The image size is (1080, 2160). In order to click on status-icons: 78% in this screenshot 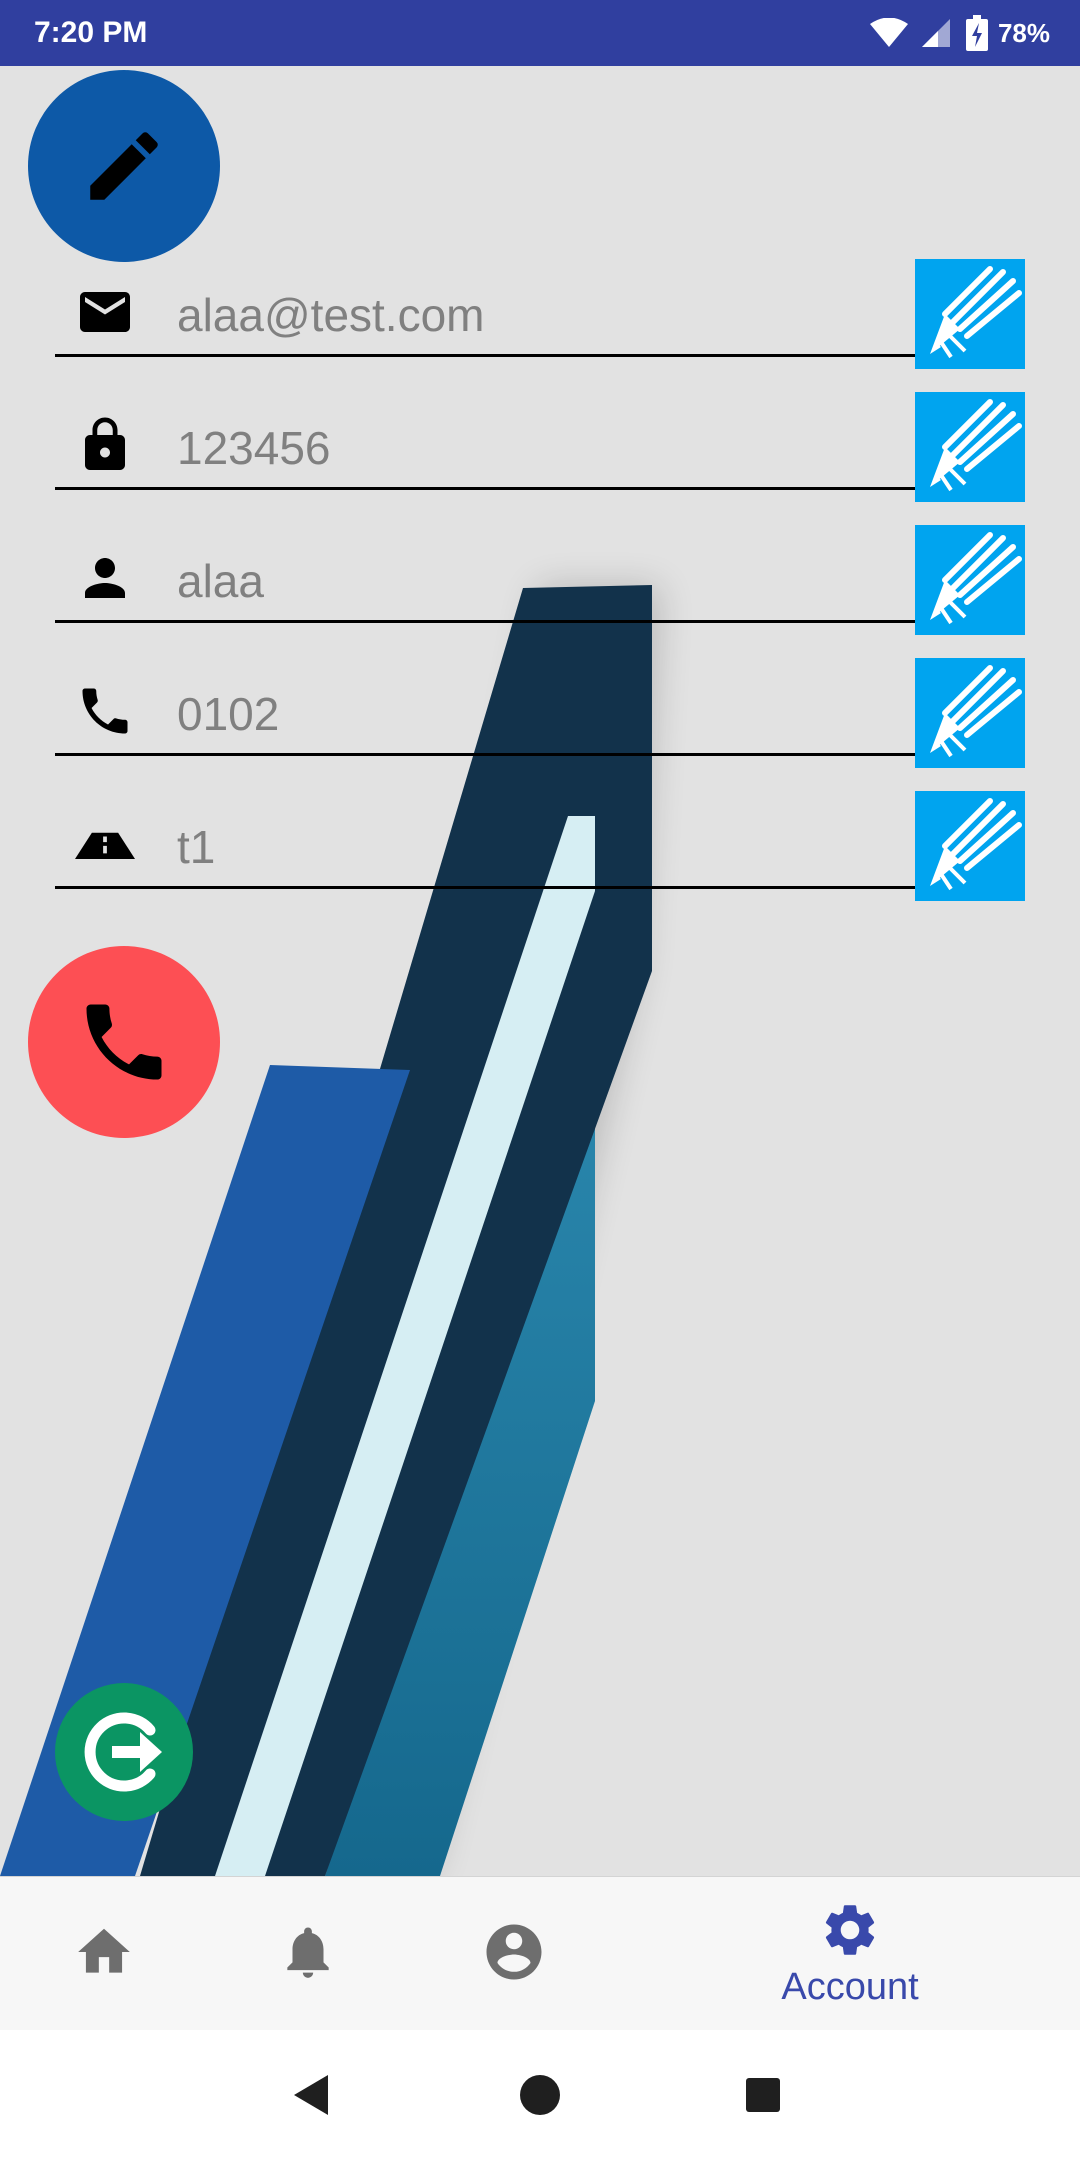, I will do `click(959, 33)`.